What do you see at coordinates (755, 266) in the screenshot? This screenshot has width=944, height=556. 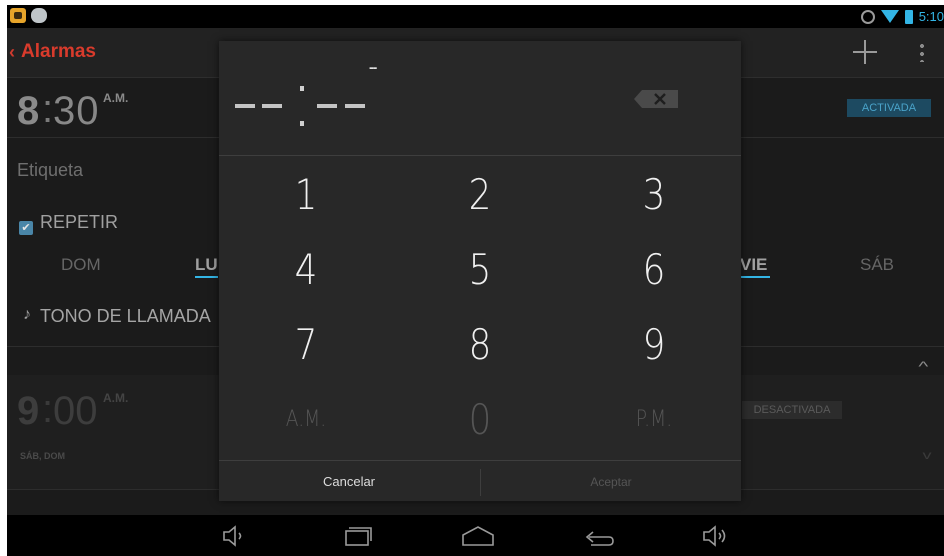 I see `day-toggle-vie: VIE` at bounding box center [755, 266].